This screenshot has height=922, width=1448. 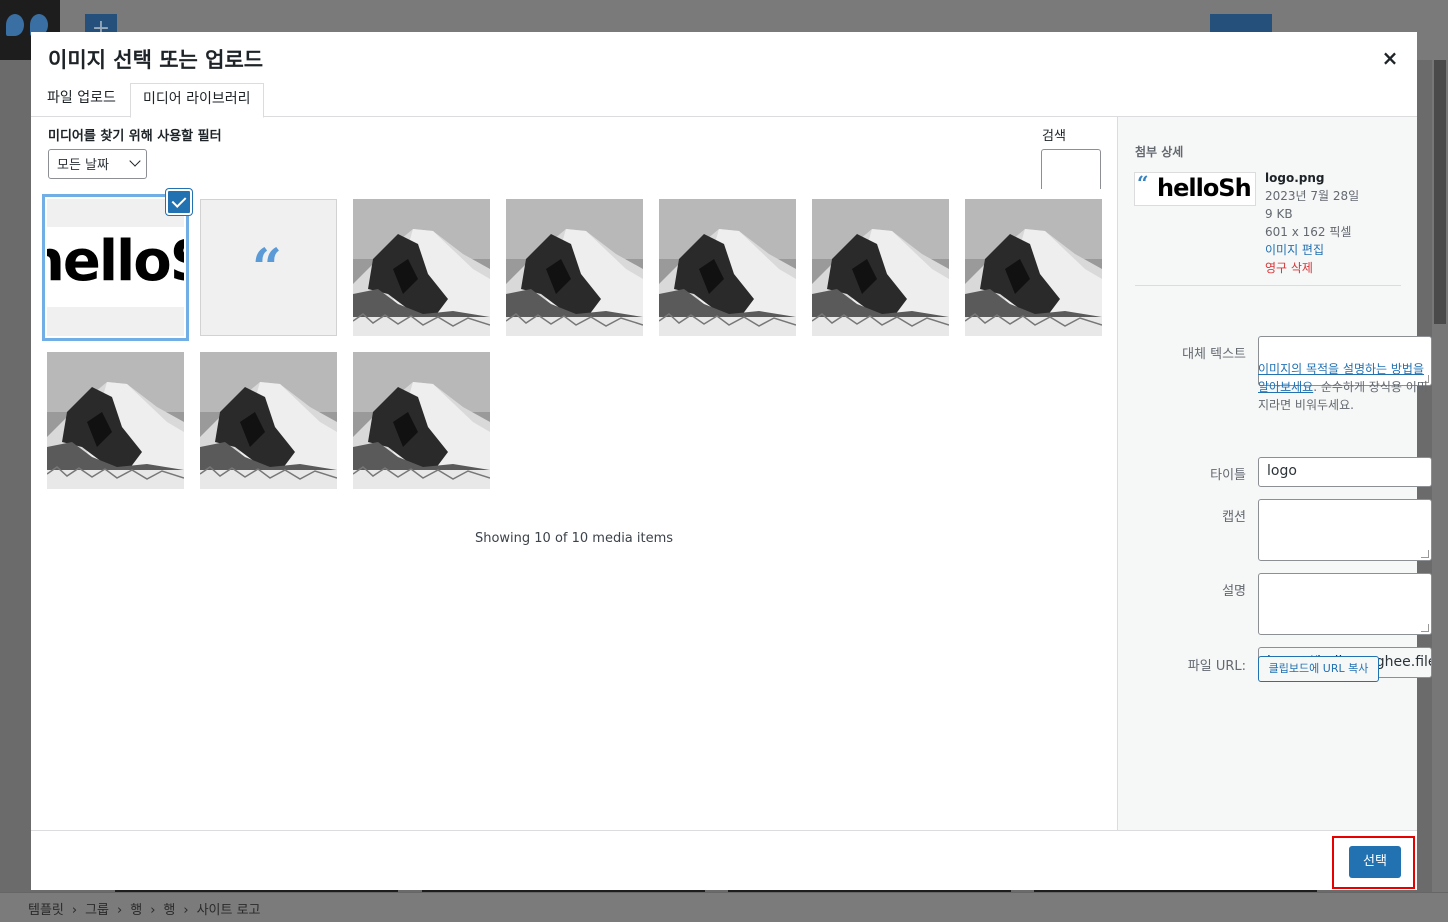 What do you see at coordinates (1295, 178) in the screenshot?
I see `attachment-filename: logo.png` at bounding box center [1295, 178].